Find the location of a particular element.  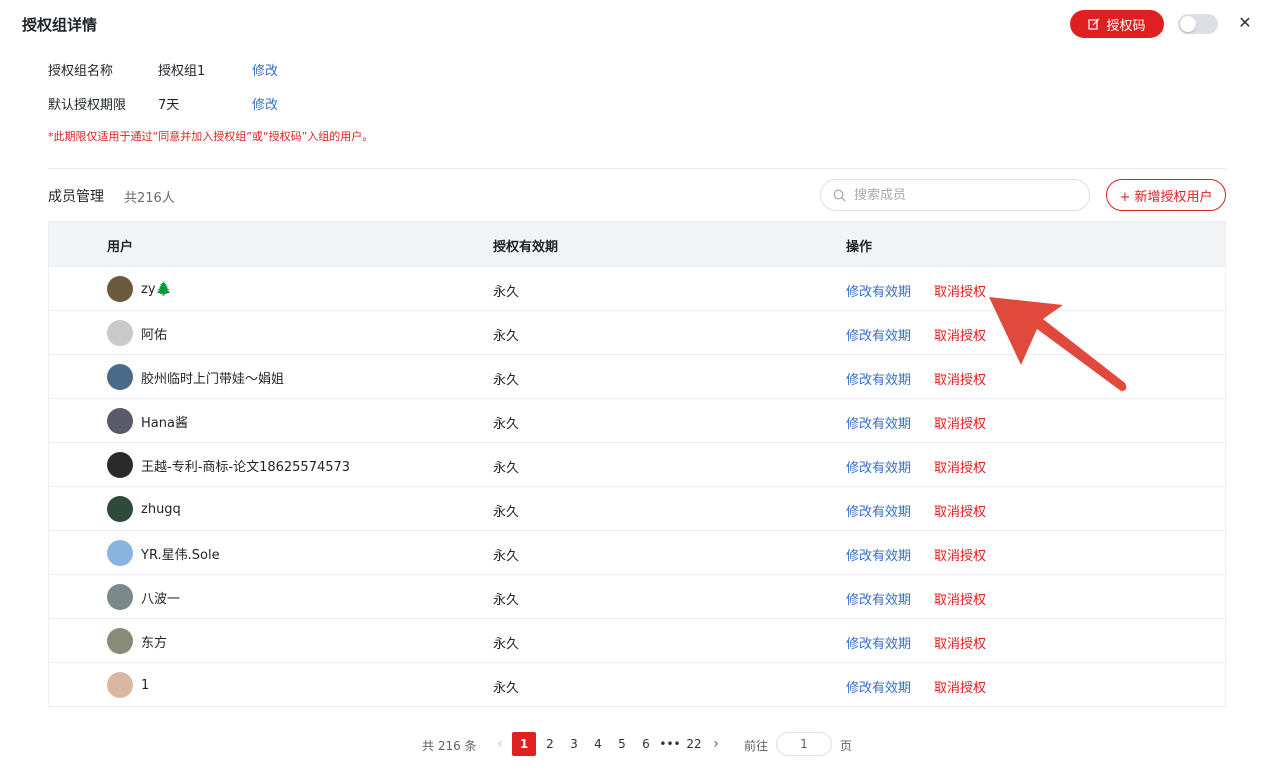

page-number: 6 is located at coordinates (646, 744).